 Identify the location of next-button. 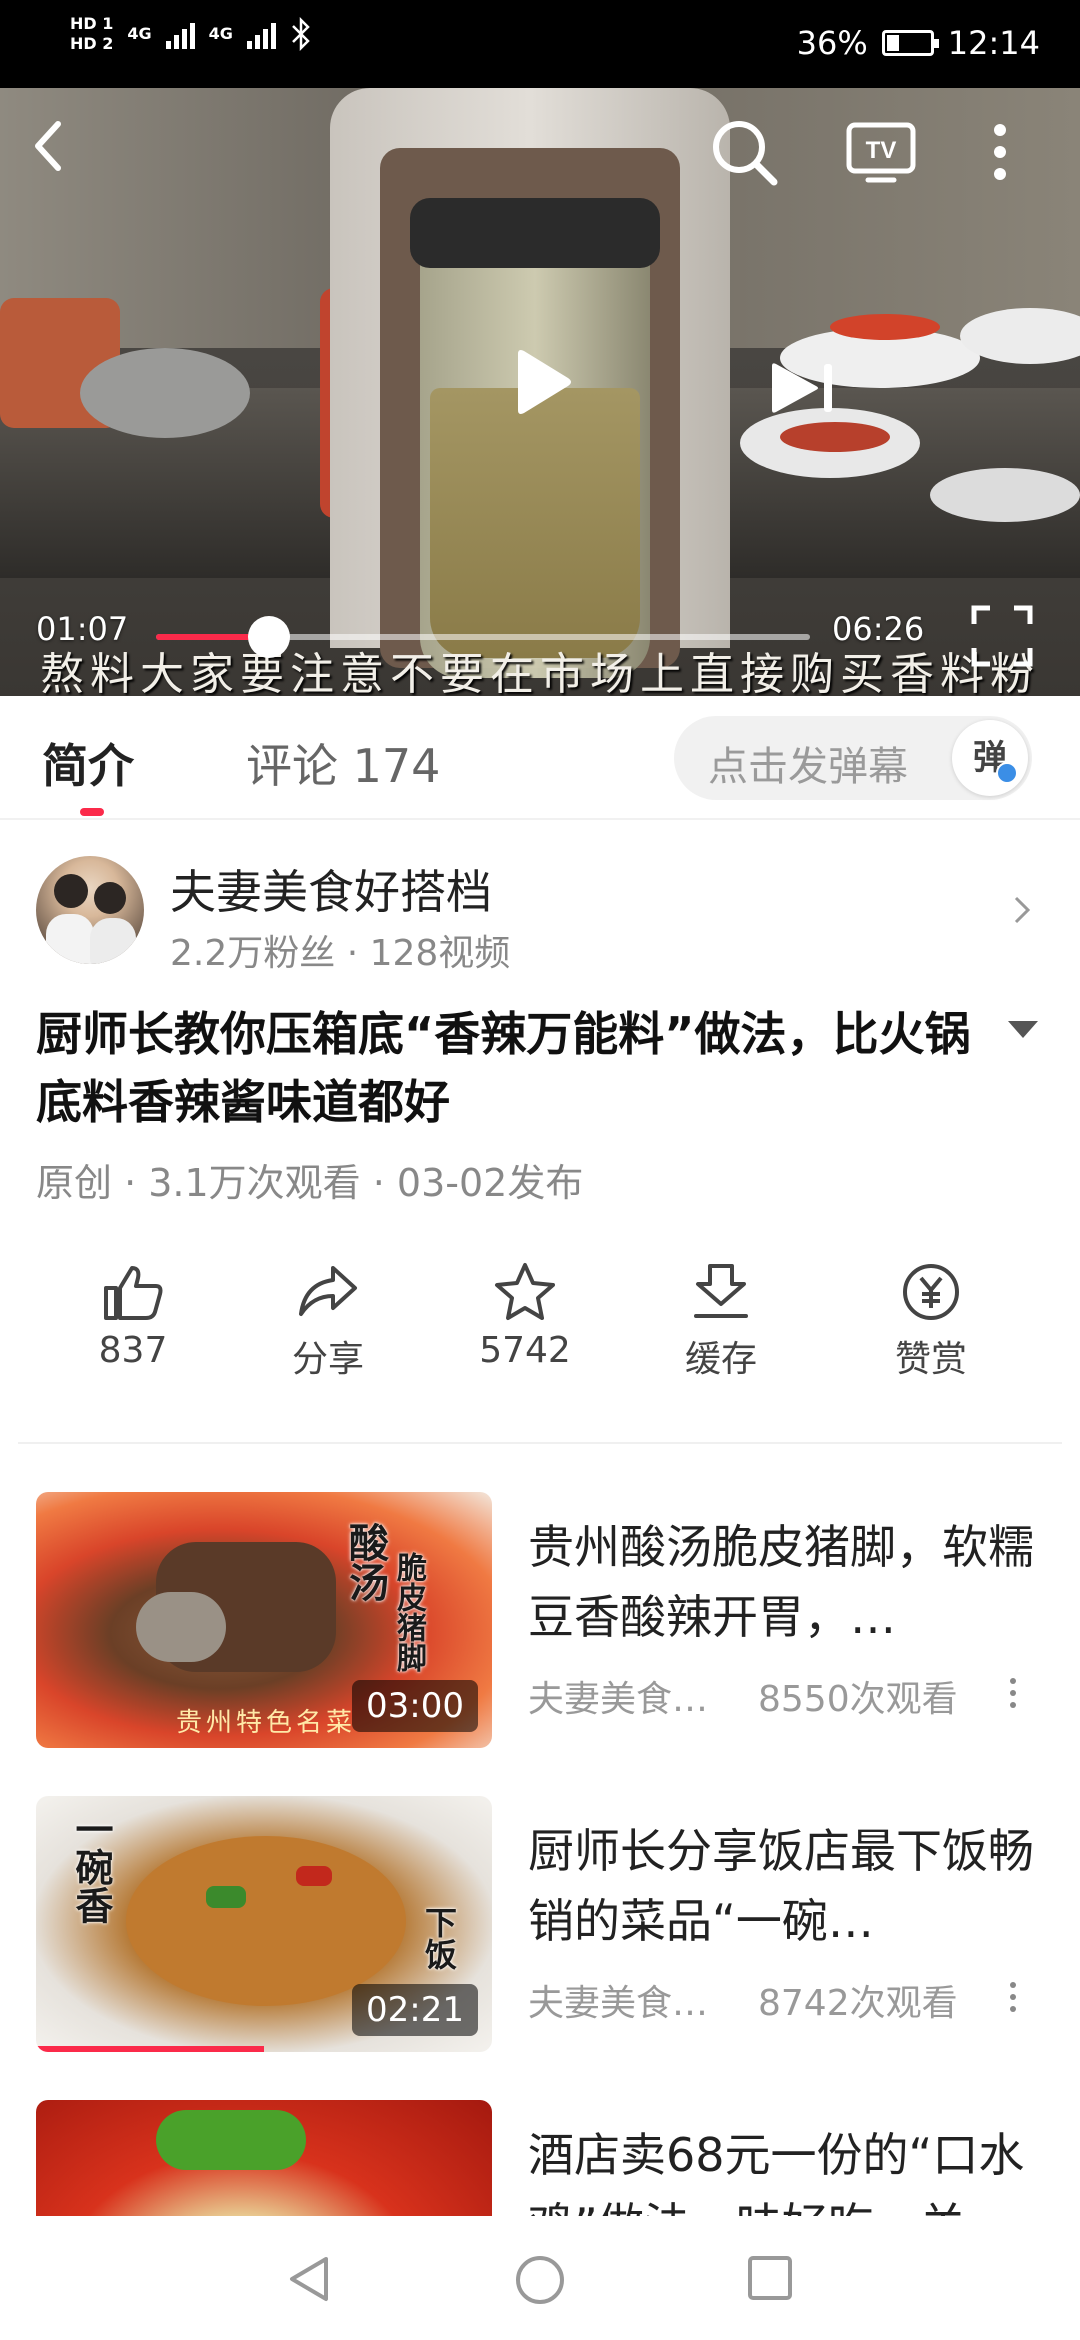
(802, 390).